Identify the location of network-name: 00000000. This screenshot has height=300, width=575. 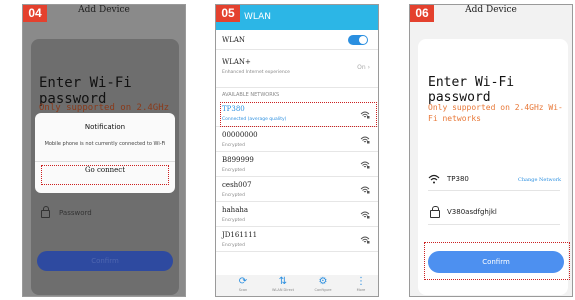
(240, 135).